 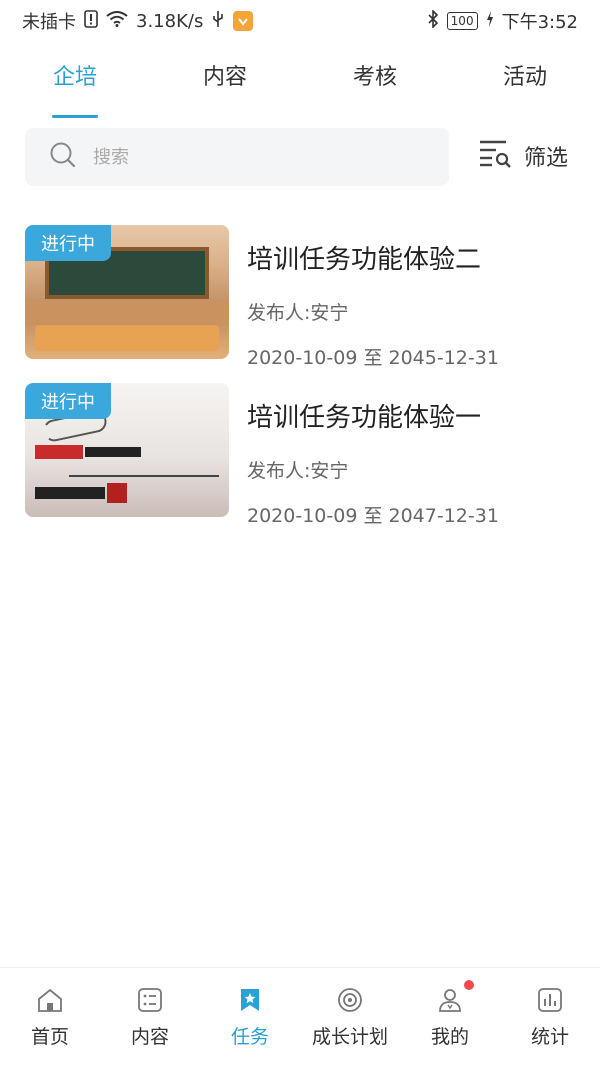 I want to click on top-tabs: 企培 内容 考核 活动, so click(x=300, y=88).